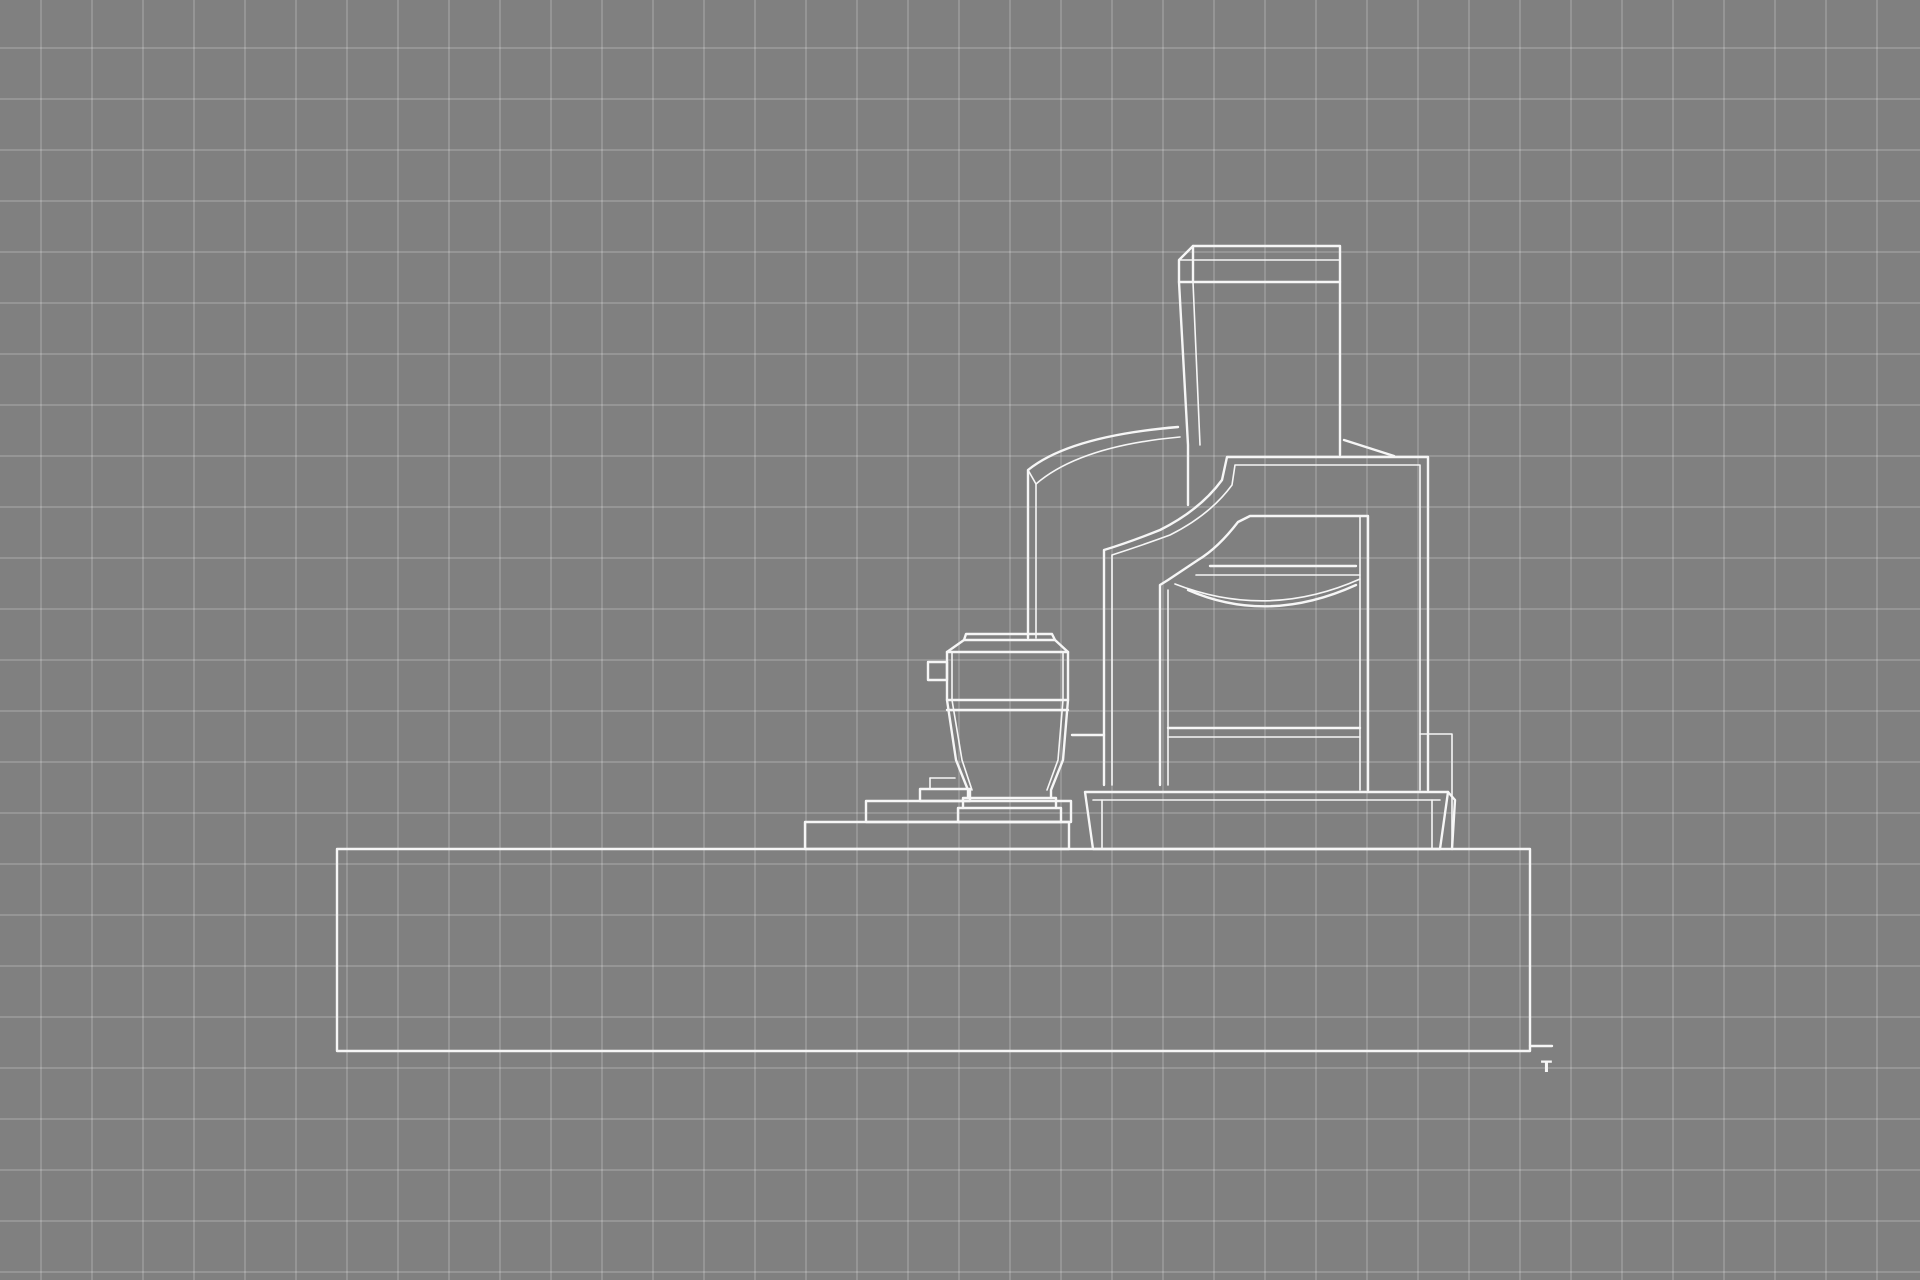 This screenshot has height=1280, width=1920. Describe the element at coordinates (1211, 532) in the screenshot. I see `back-curved-cover` at that location.